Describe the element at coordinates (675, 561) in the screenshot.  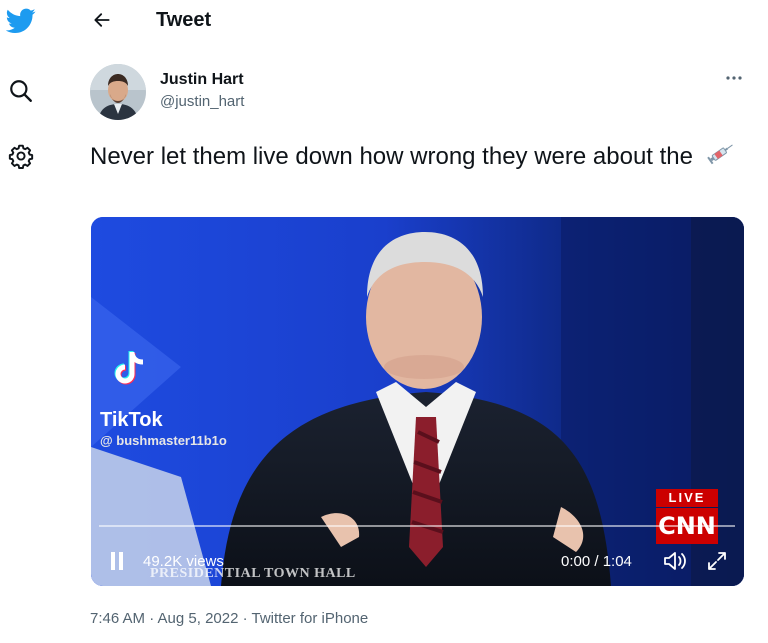
I see `volume-muted-icon` at that location.